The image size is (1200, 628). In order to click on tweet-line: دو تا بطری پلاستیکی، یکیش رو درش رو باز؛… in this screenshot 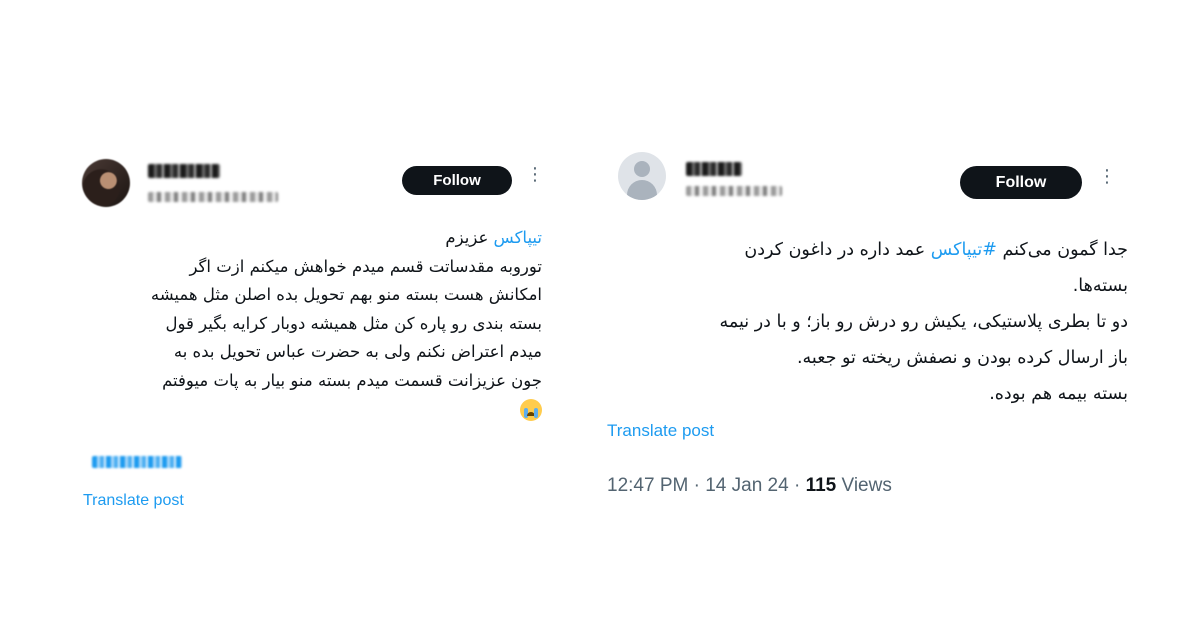, I will do `click(923, 322)`.